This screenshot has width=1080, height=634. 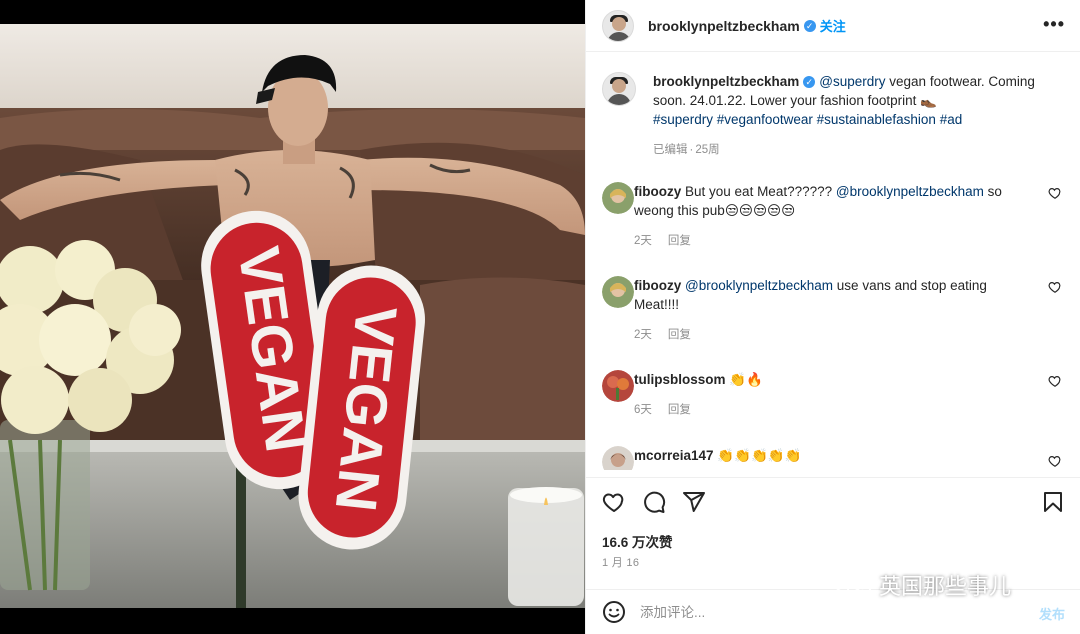 What do you see at coordinates (810, 612) in the screenshot?
I see `comment-input` at bounding box center [810, 612].